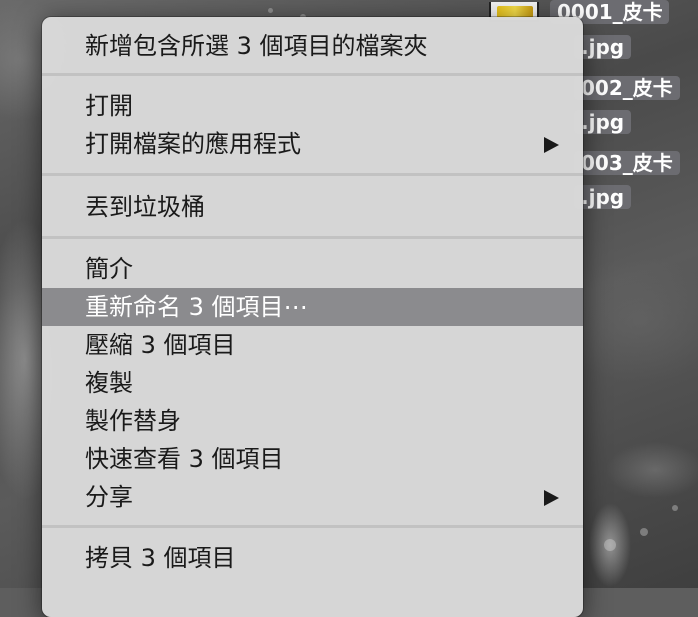  I want to click on menu-item-open-with: 打開檔案的應用程式, so click(312, 144).